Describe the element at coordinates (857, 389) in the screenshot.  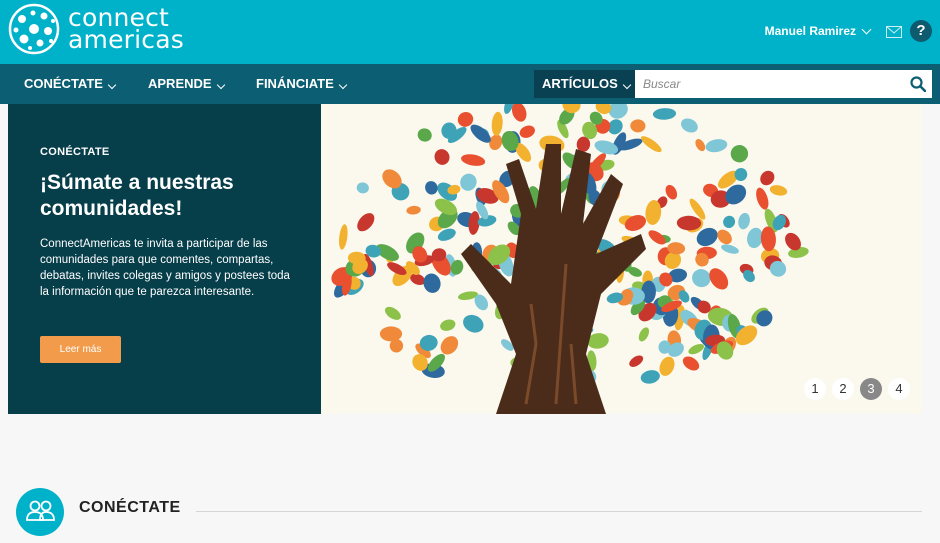
I see `carousel-pager: 1 2 3 4` at that location.